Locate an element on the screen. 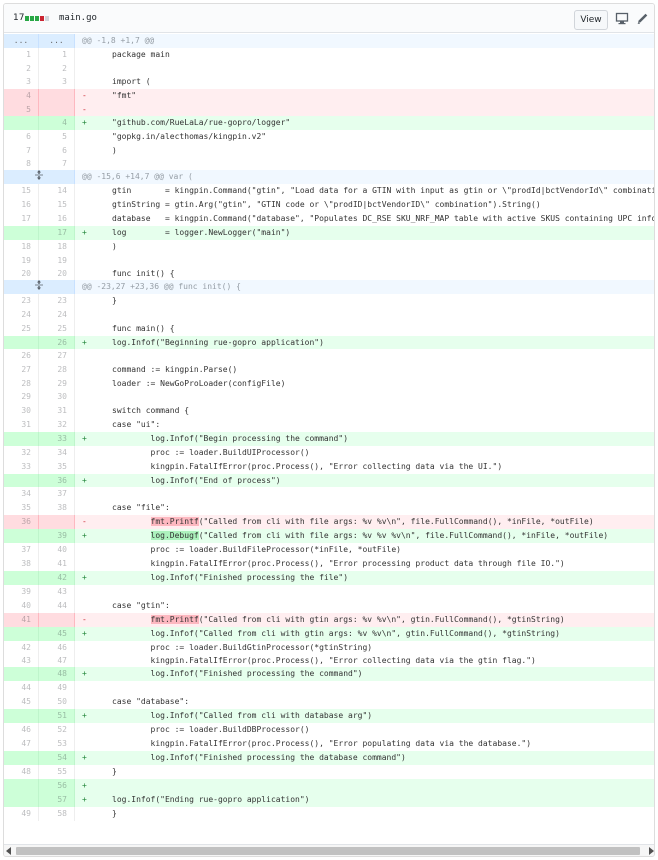  old-line-number: 37 is located at coordinates (21, 550).